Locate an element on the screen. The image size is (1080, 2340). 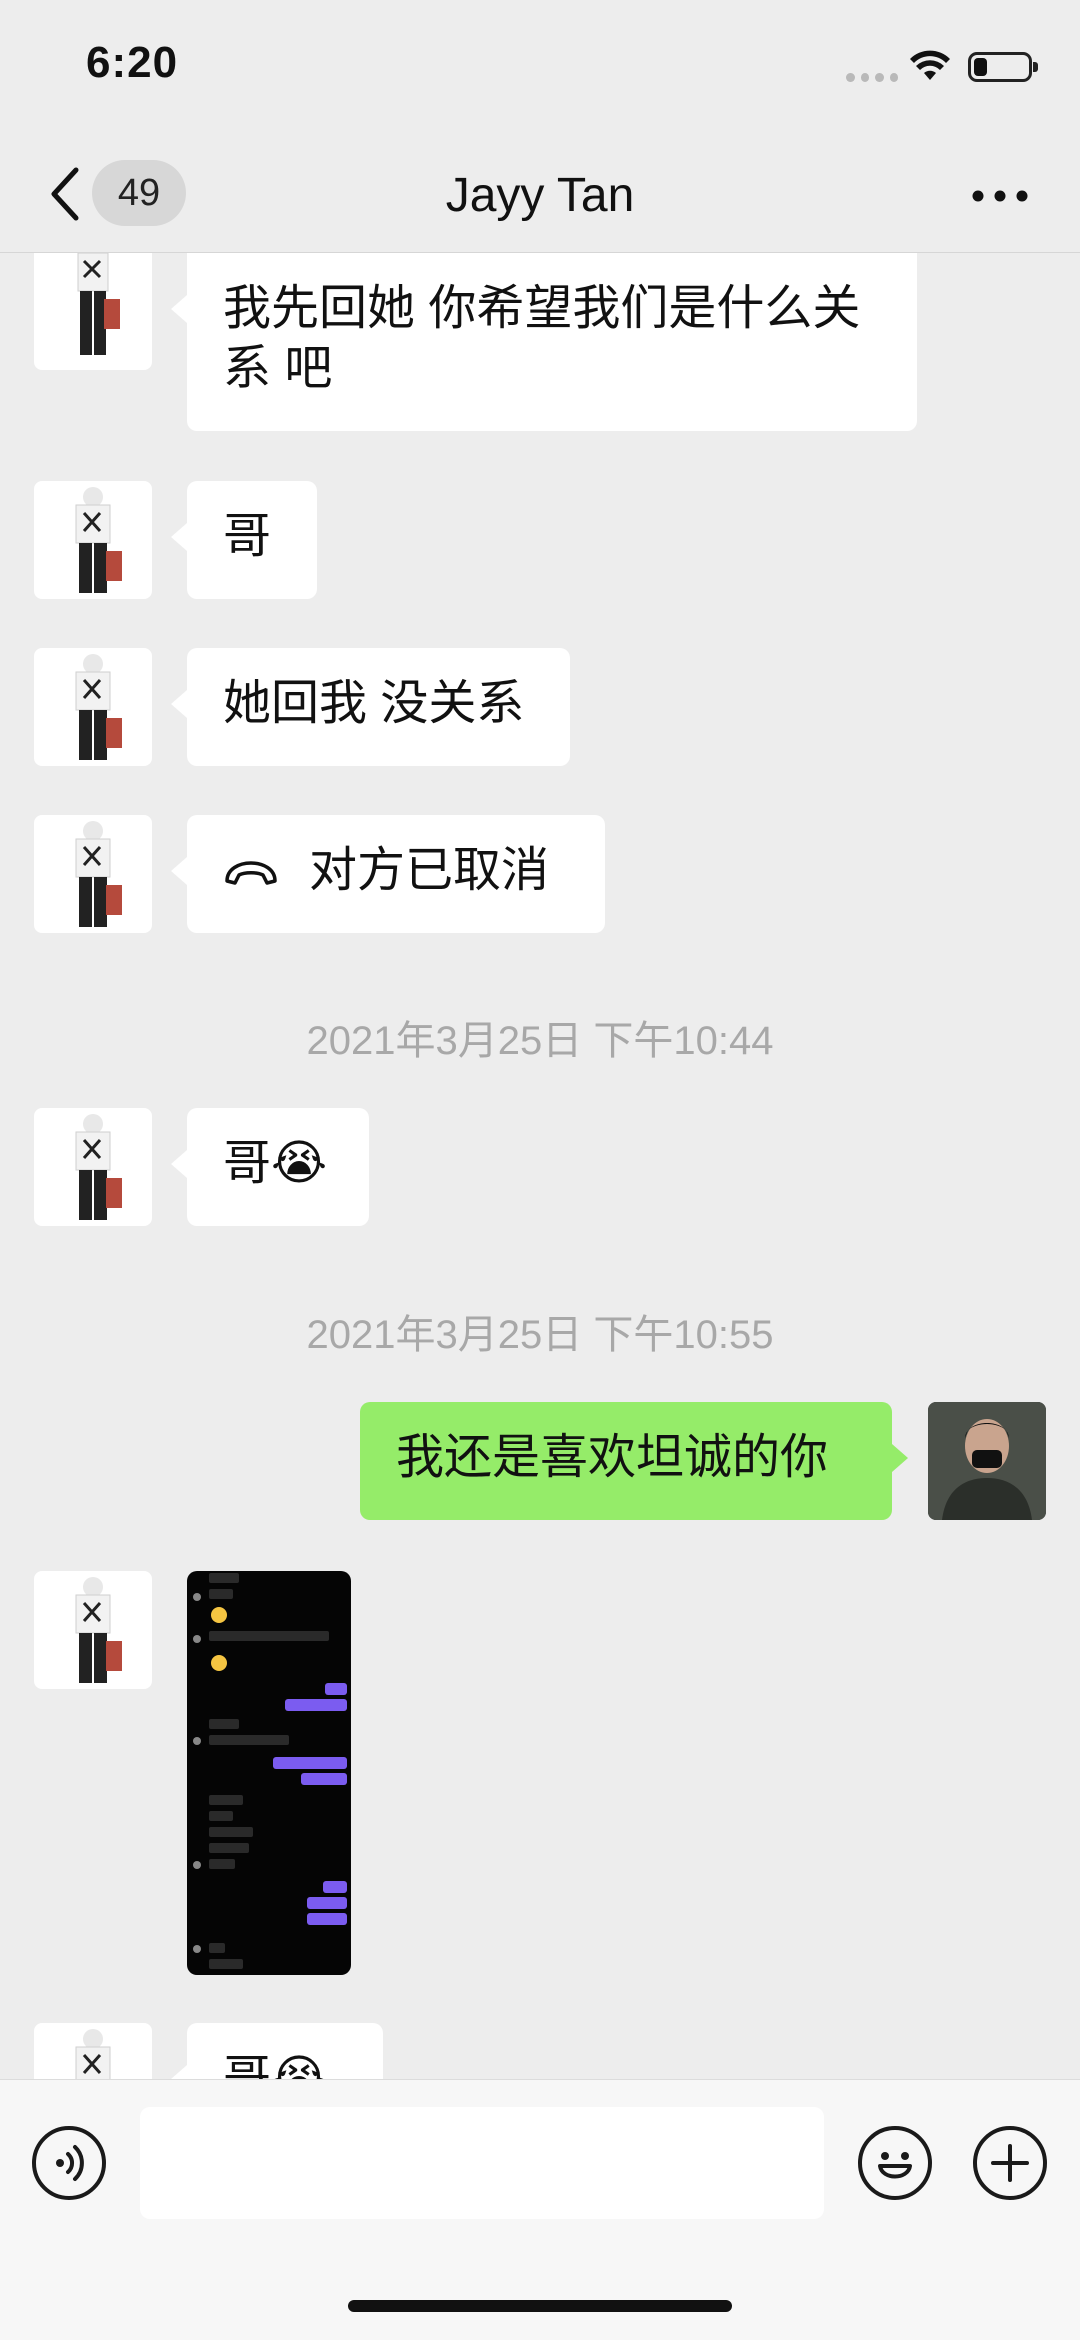
chat-header: 49 Jayy Tan is located at coordinates (540, 196).